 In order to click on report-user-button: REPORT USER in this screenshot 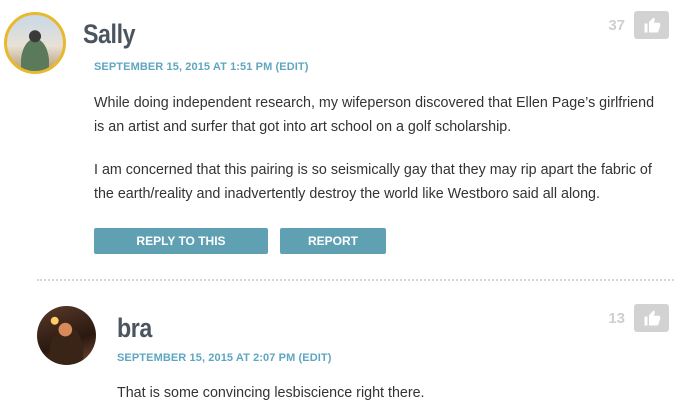, I will do `click(333, 251)`.